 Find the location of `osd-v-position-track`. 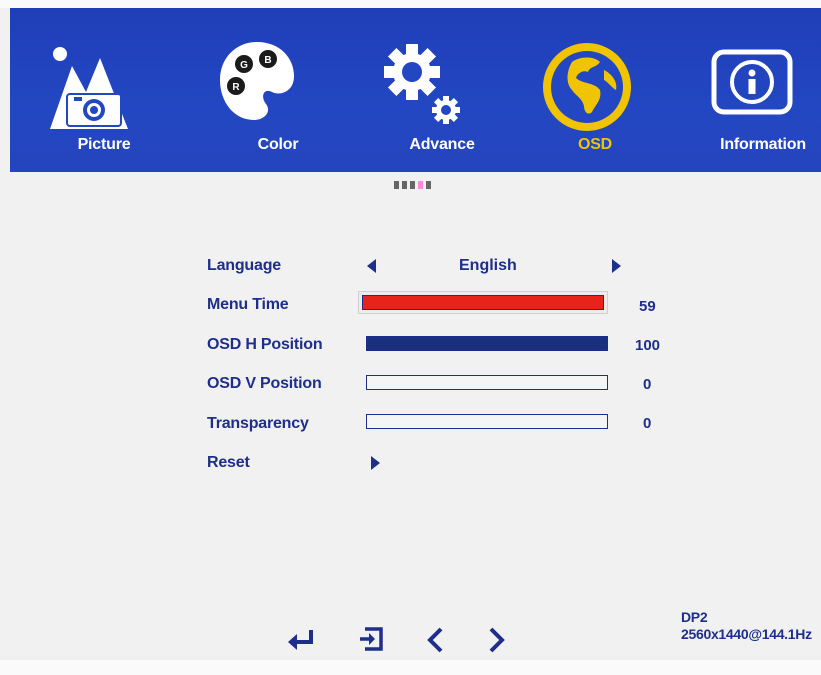

osd-v-position-track is located at coordinates (487, 382).